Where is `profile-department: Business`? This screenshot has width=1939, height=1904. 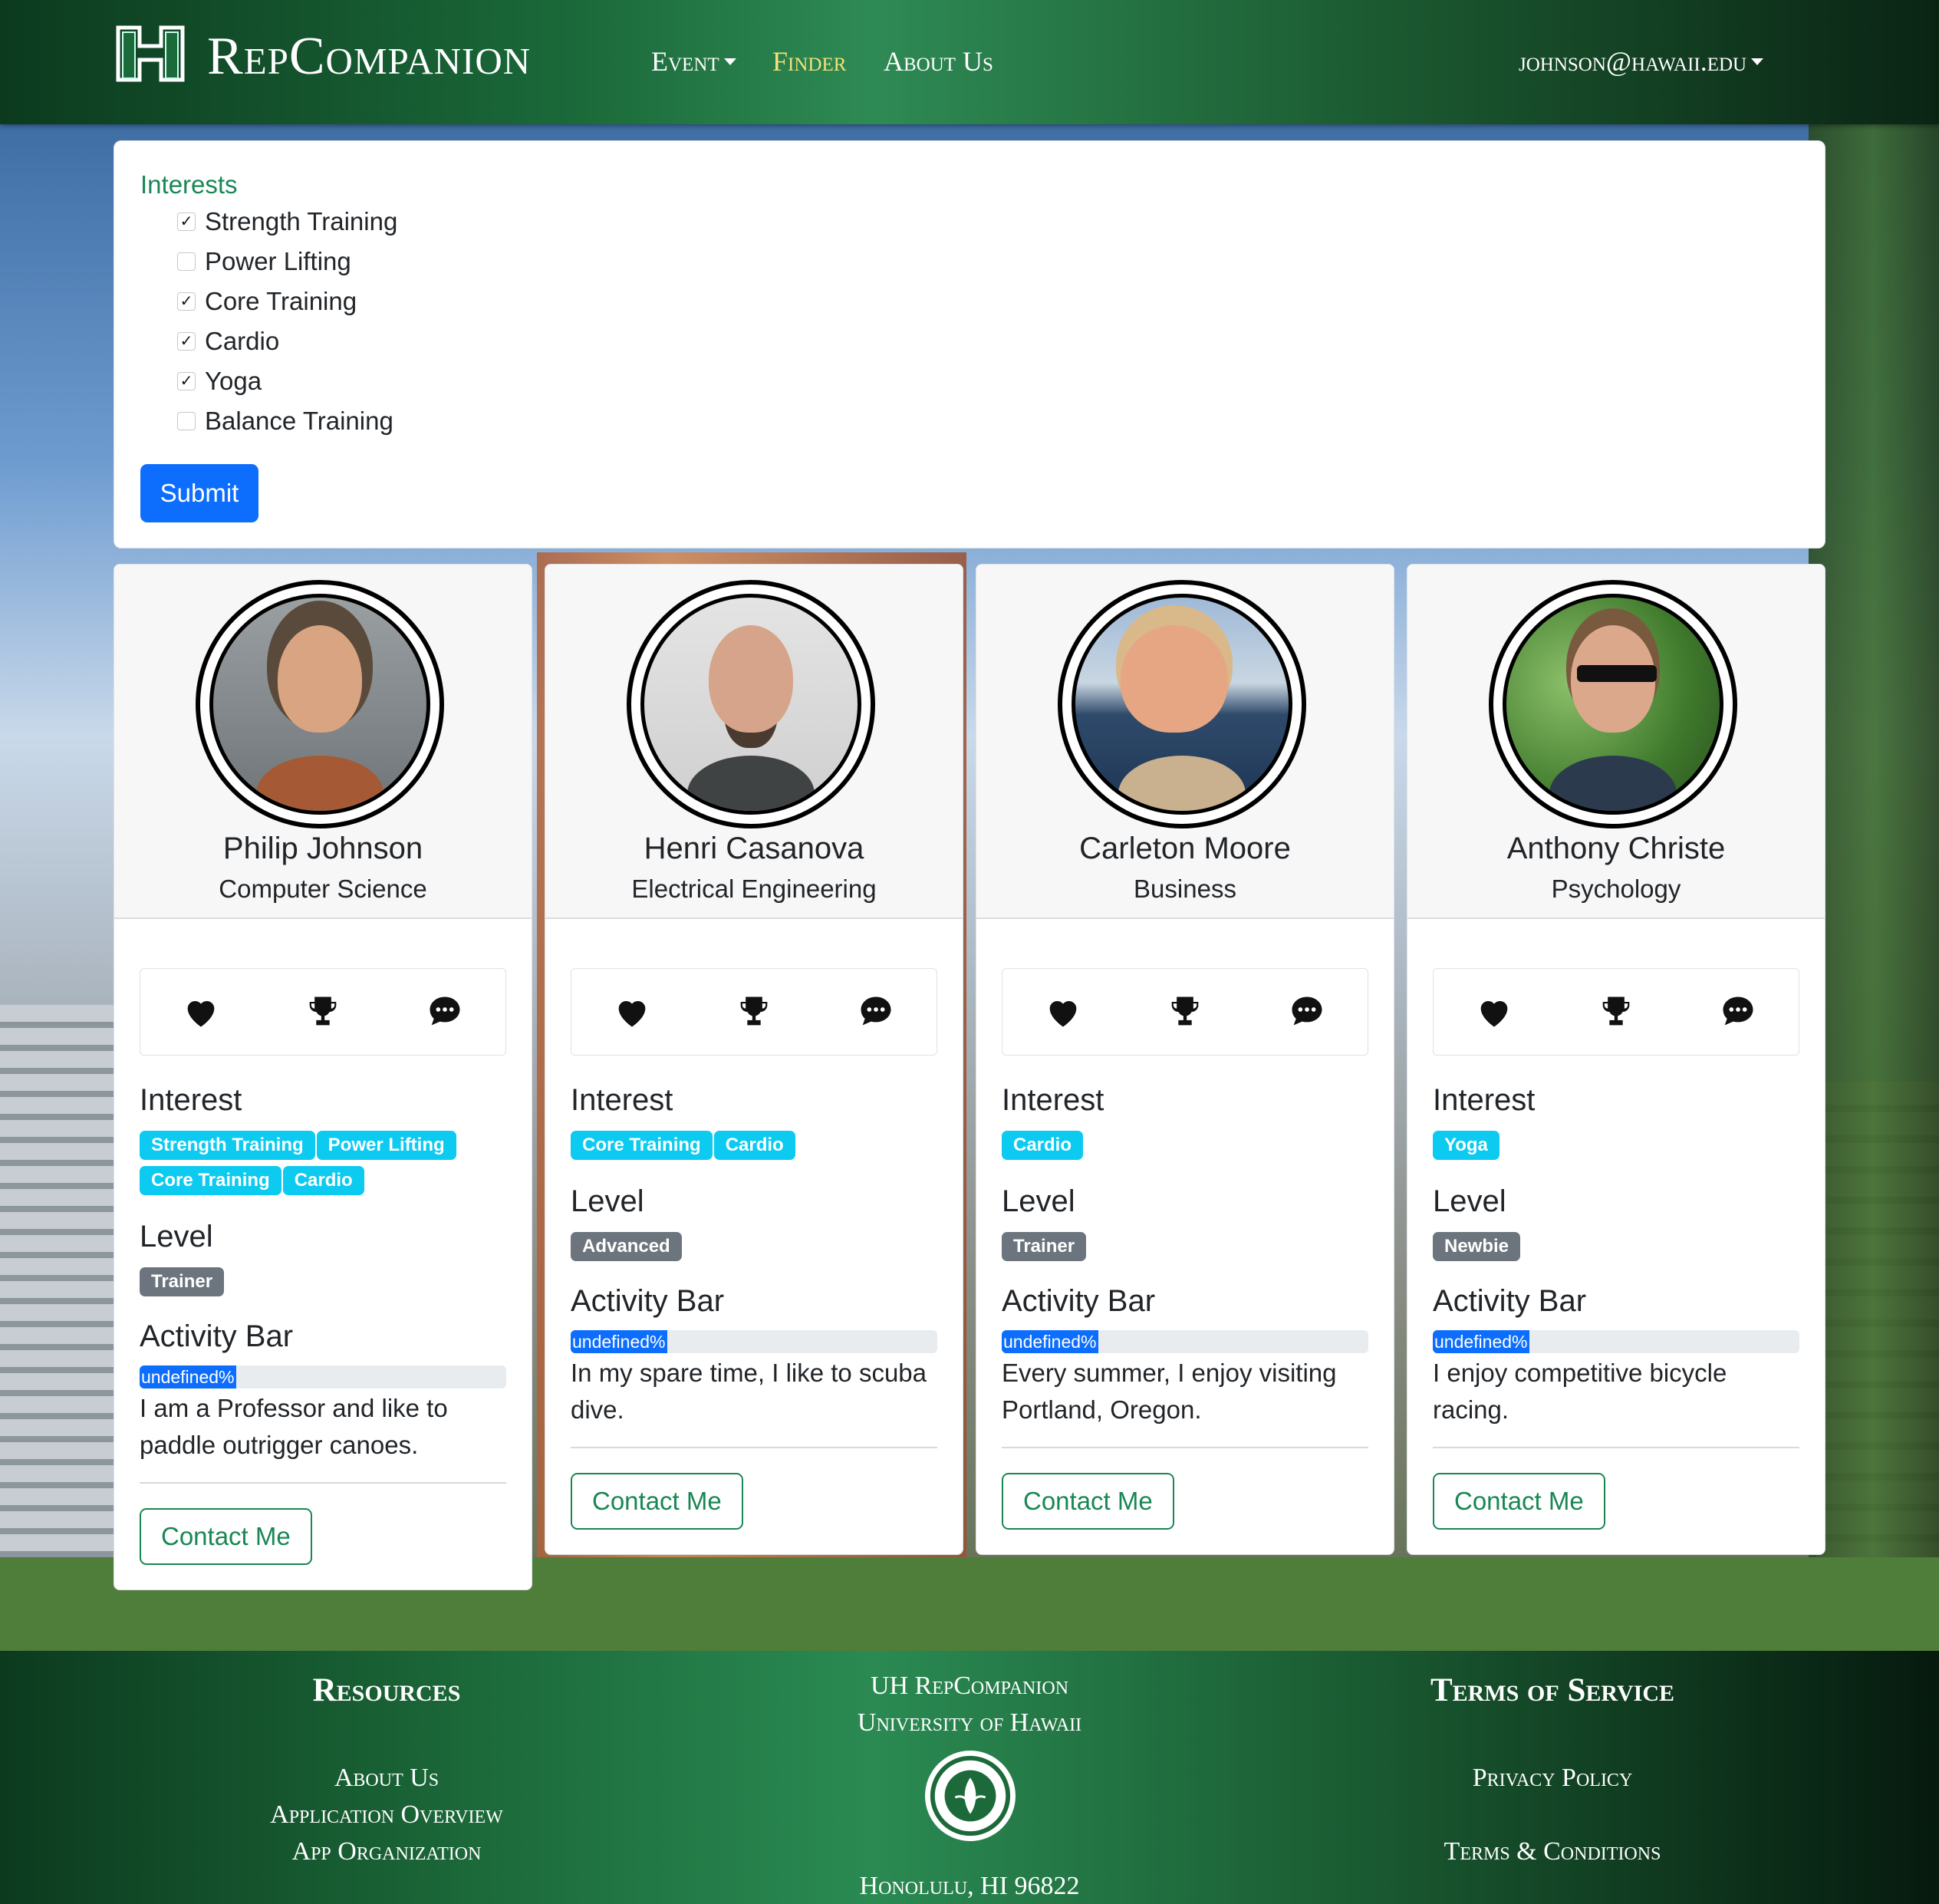 profile-department: Business is located at coordinates (1185, 889).